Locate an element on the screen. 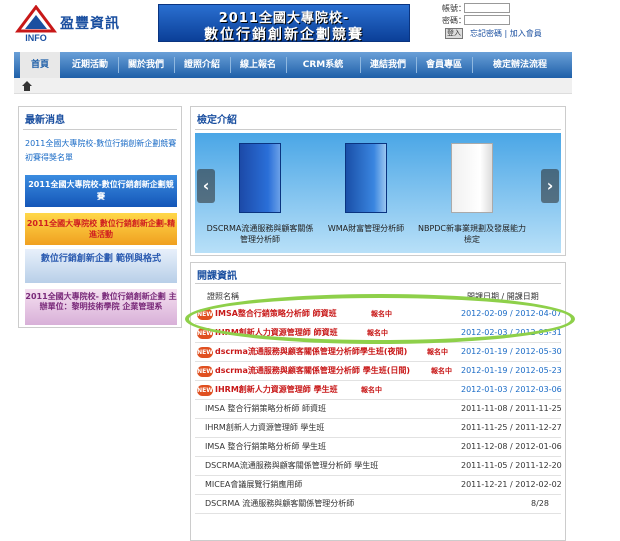 This screenshot has width=620, height=541. account-label: 帳號： is located at coordinates (454, 8).